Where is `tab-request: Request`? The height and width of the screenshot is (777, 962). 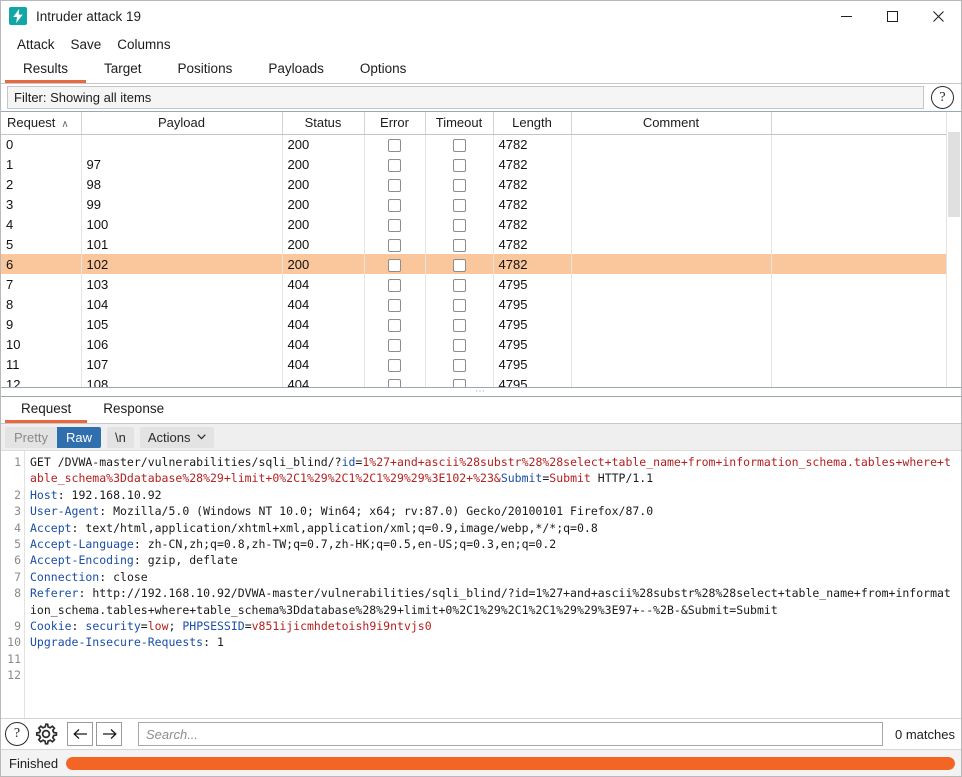 tab-request: Request is located at coordinates (46, 410).